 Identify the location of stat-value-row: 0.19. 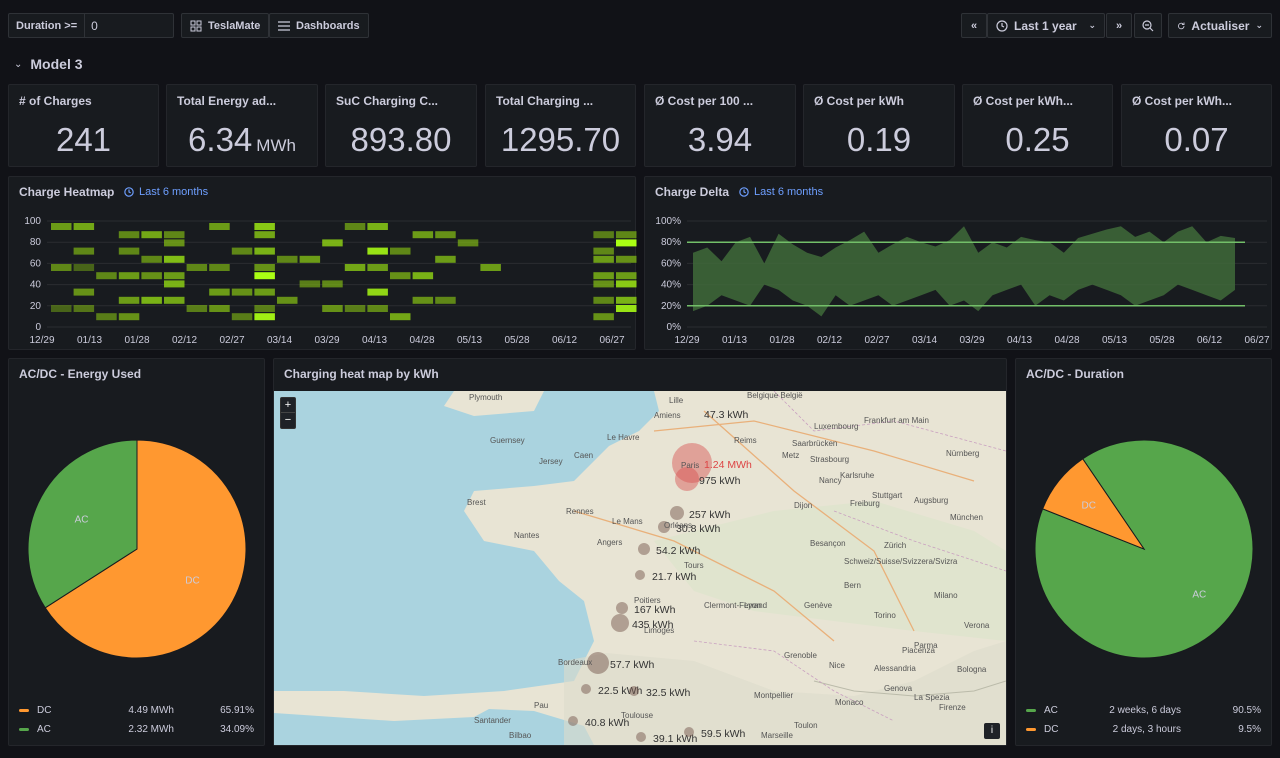
(879, 140).